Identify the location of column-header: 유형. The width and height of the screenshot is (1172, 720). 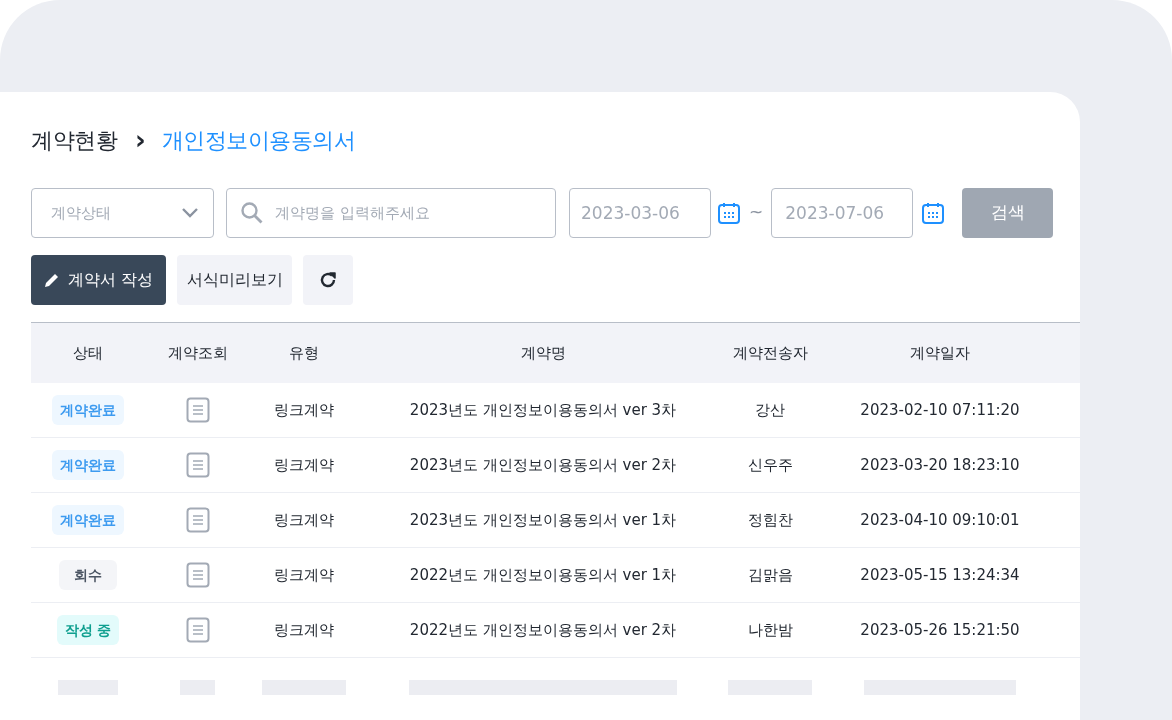
(304, 353).